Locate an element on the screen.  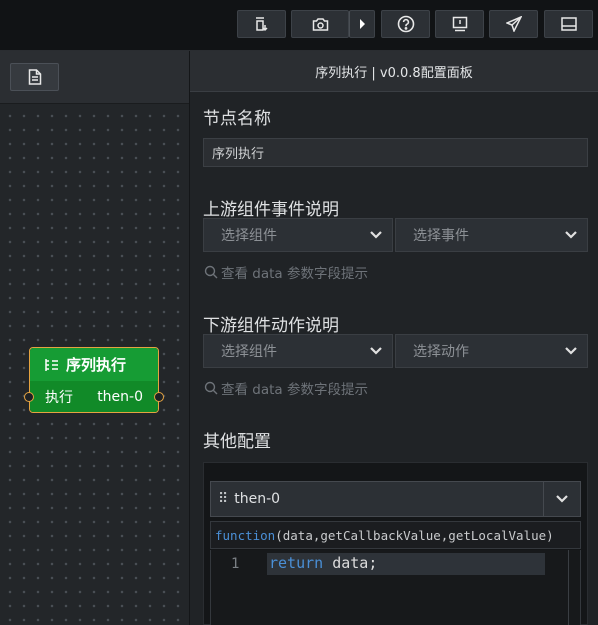
panel-button is located at coordinates (568, 24).